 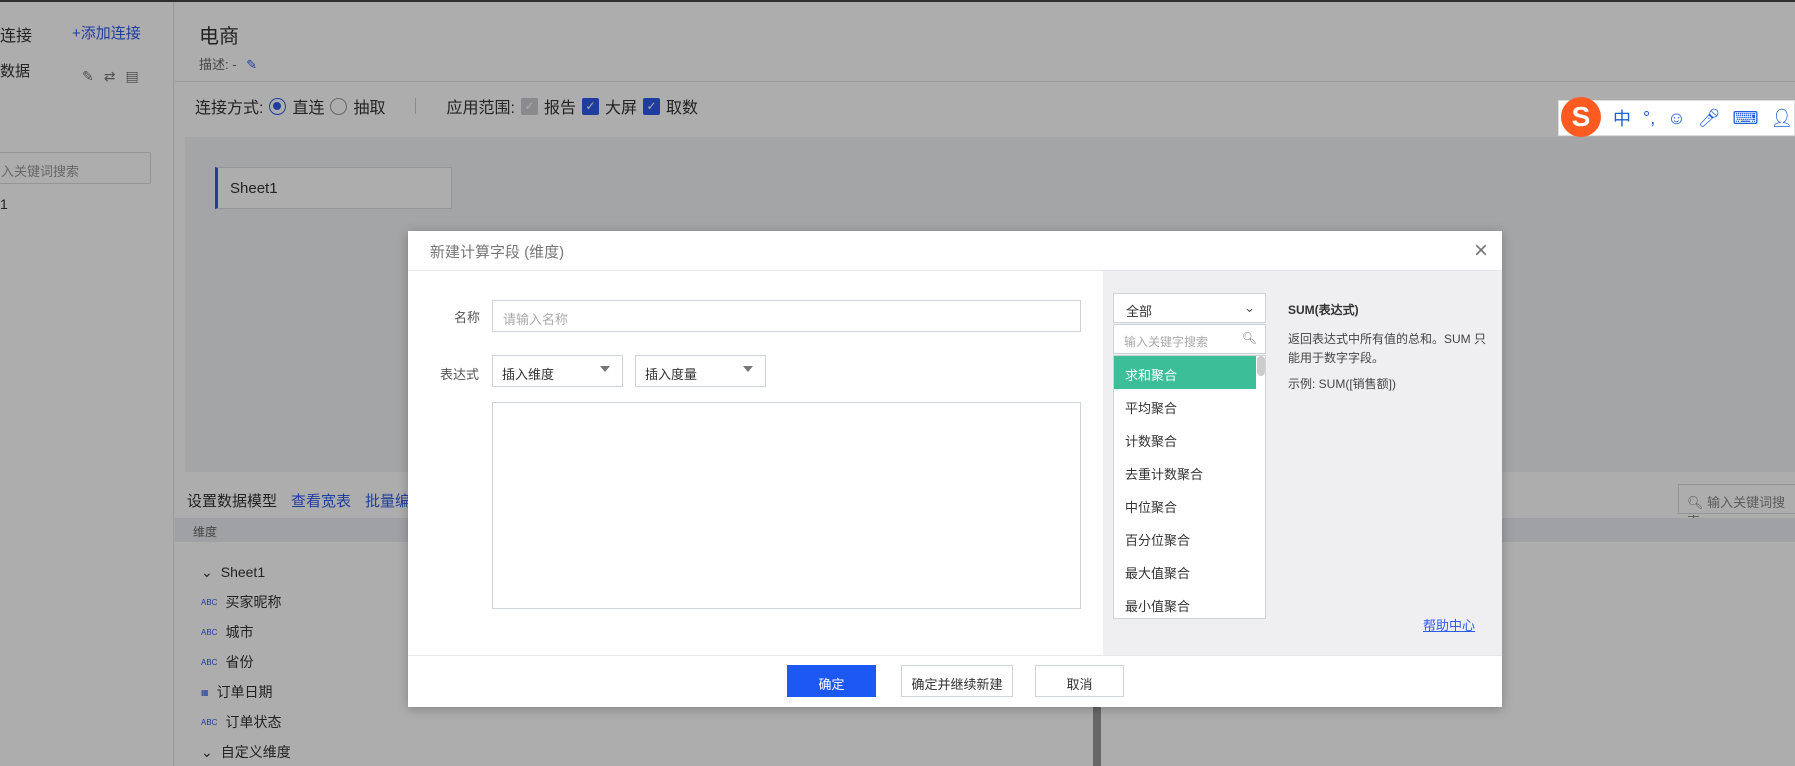 I want to click on function-item: 中位聚合, so click(x=1189, y=504).